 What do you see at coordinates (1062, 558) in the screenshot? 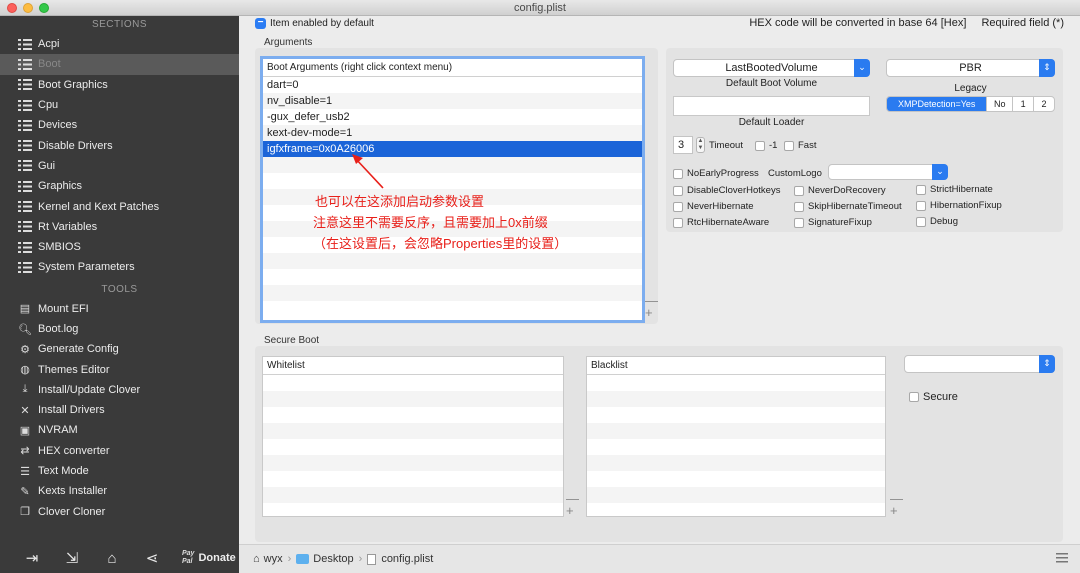
I see `menu-icon` at bounding box center [1062, 558].